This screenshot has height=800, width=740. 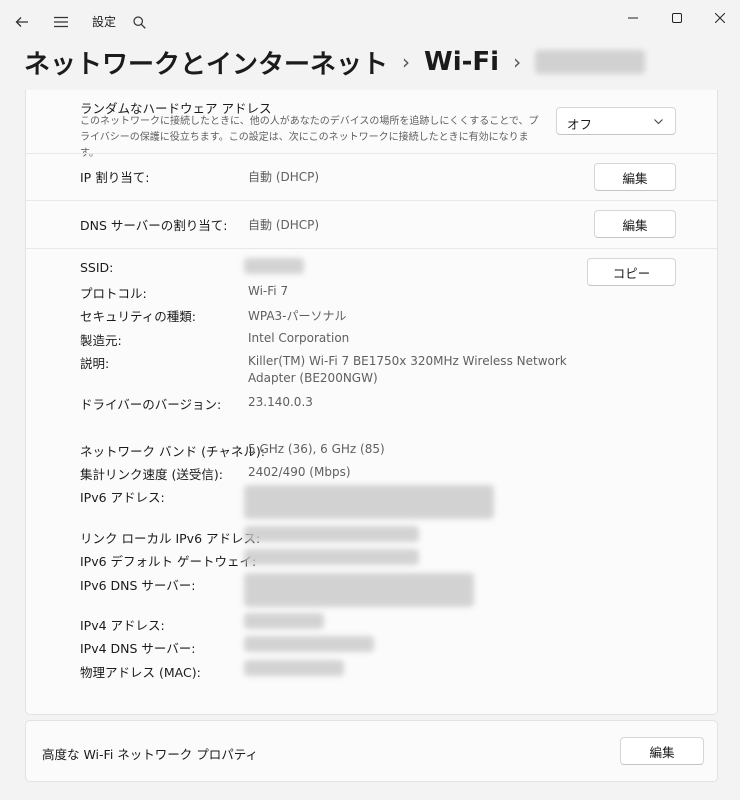 I want to click on dns-assignment-edit-button: 編集, so click(x=635, y=224).